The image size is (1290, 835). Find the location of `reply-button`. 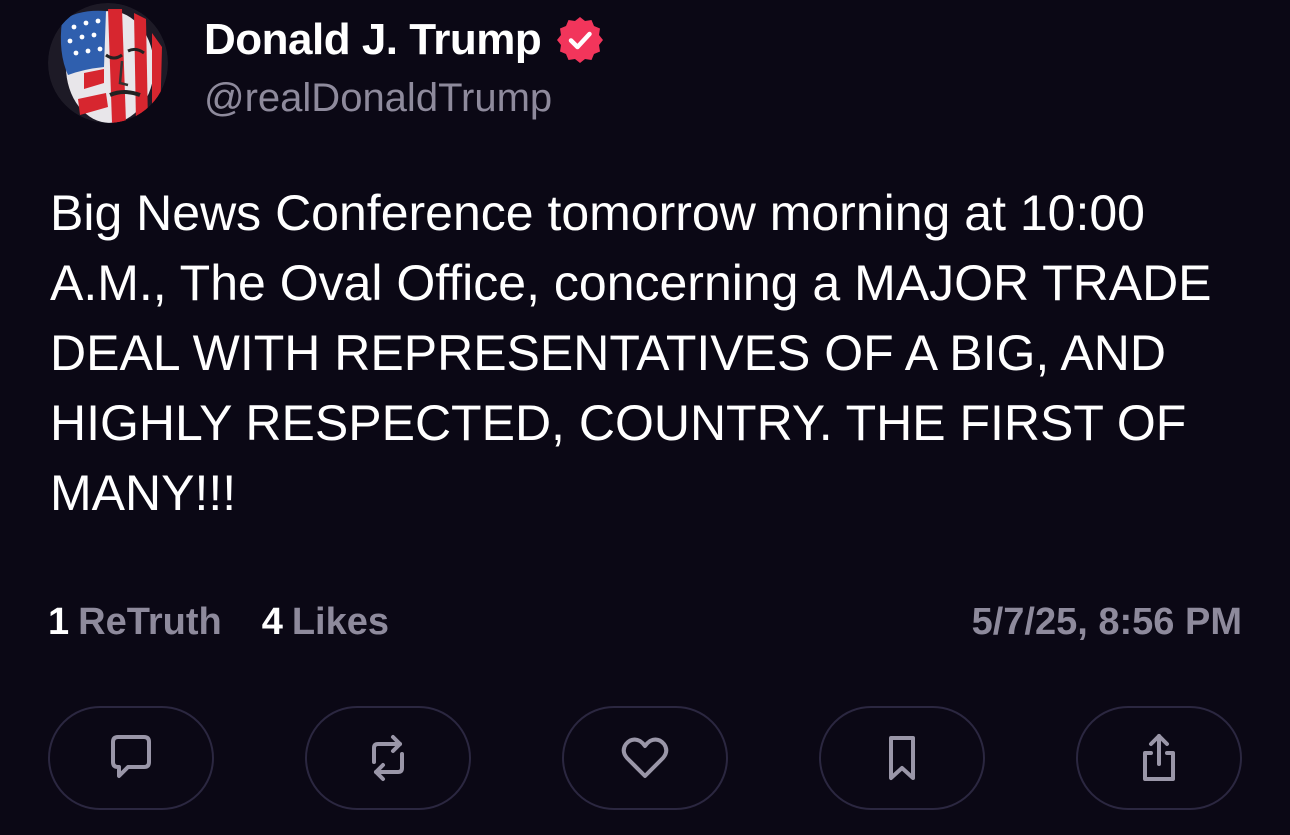

reply-button is located at coordinates (131, 758).